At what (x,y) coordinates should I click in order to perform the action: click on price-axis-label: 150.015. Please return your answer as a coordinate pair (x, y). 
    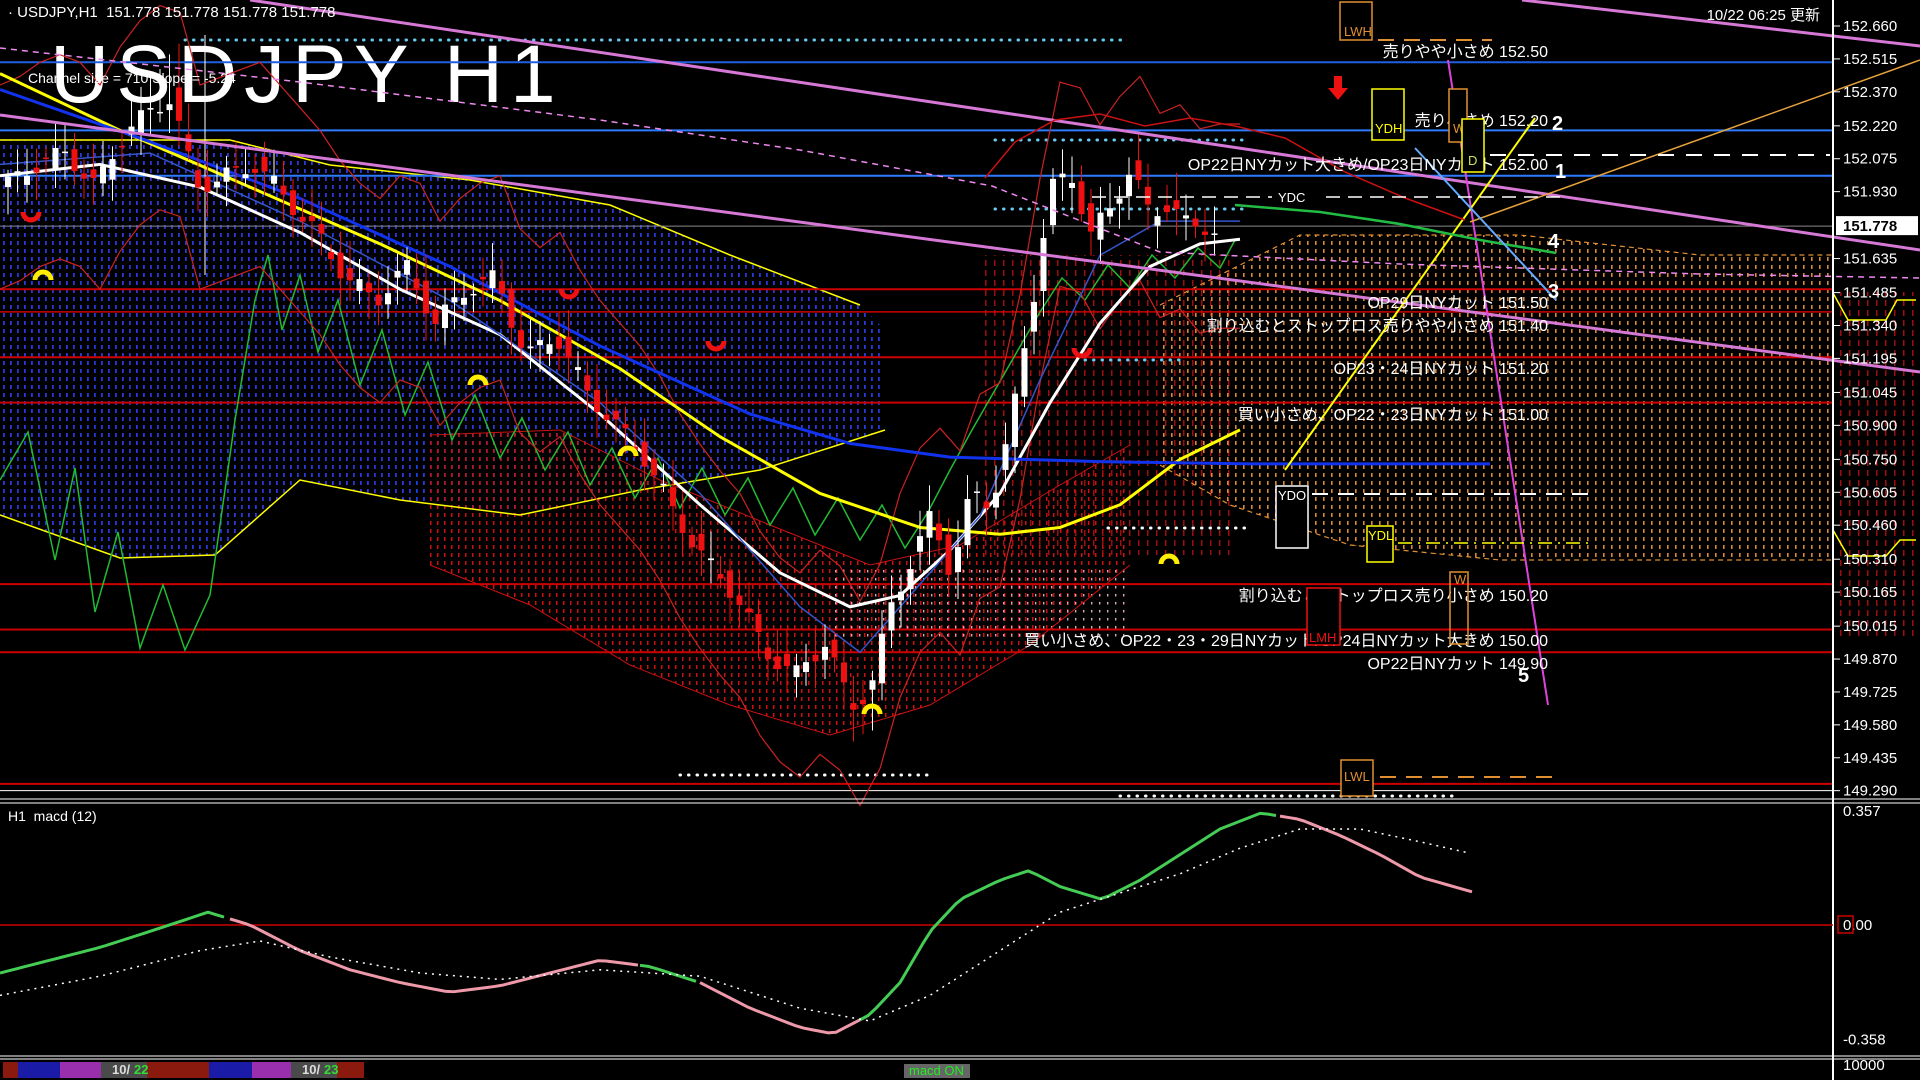
    Looking at the image, I should click on (1870, 626).